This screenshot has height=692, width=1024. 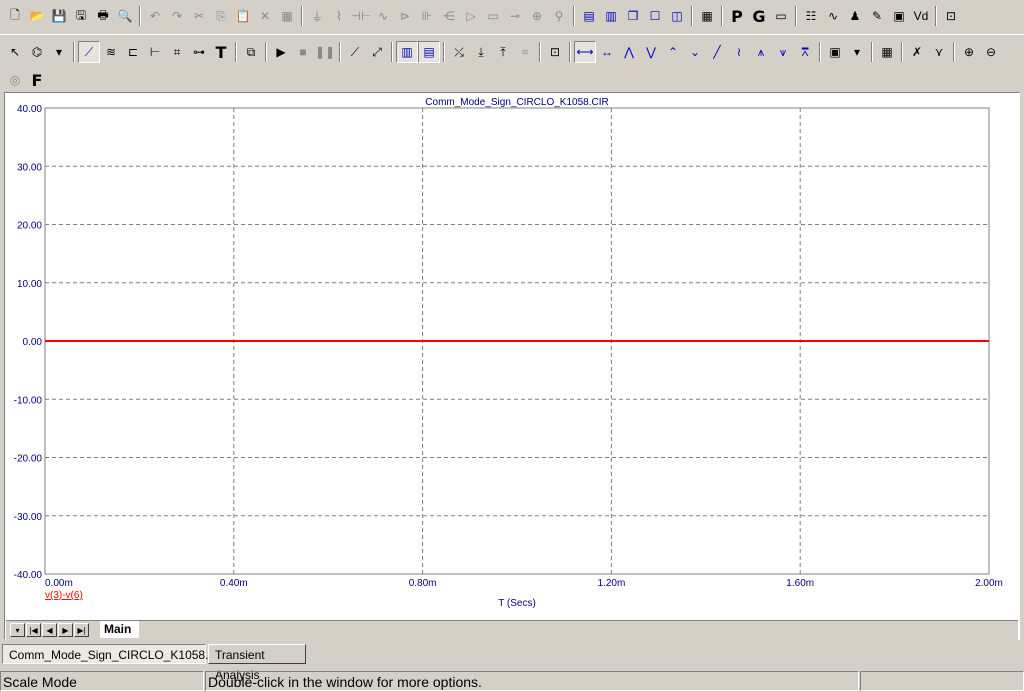 What do you see at coordinates (722, 16) in the screenshot?
I see `toolbar-separator` at bounding box center [722, 16].